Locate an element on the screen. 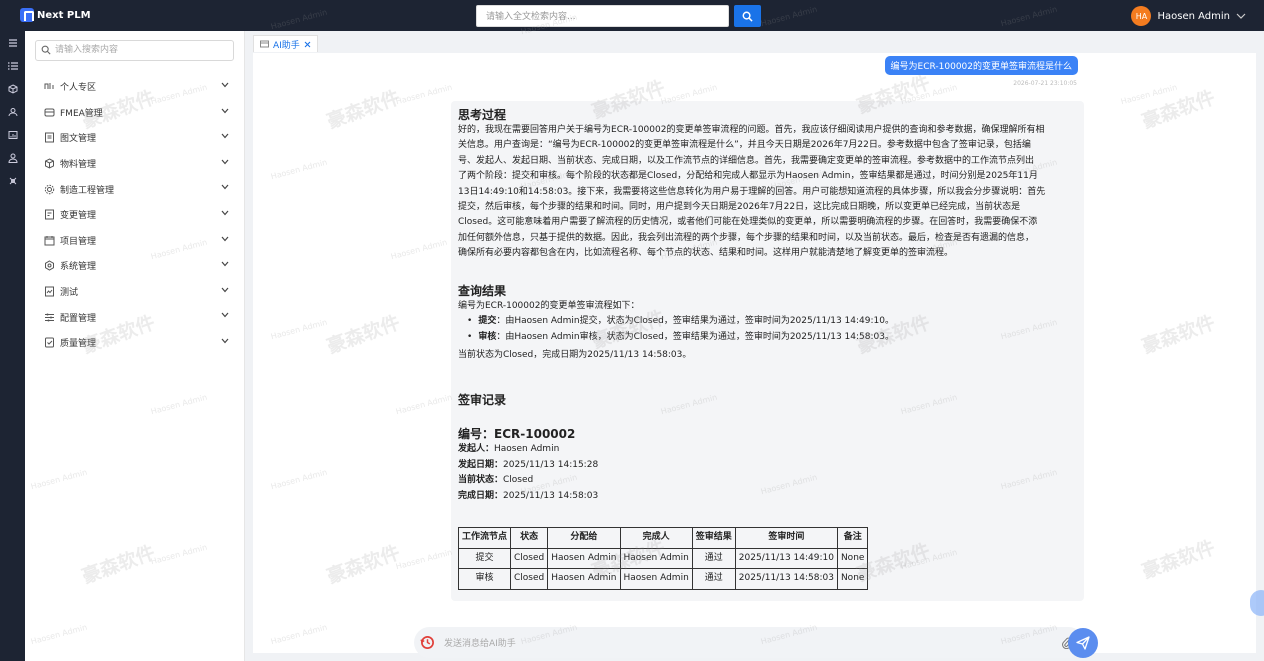 Image resolution: width=1264 pixels, height=661 pixels. sidebar-item-4: 制造工程管理 is located at coordinates (134, 189).